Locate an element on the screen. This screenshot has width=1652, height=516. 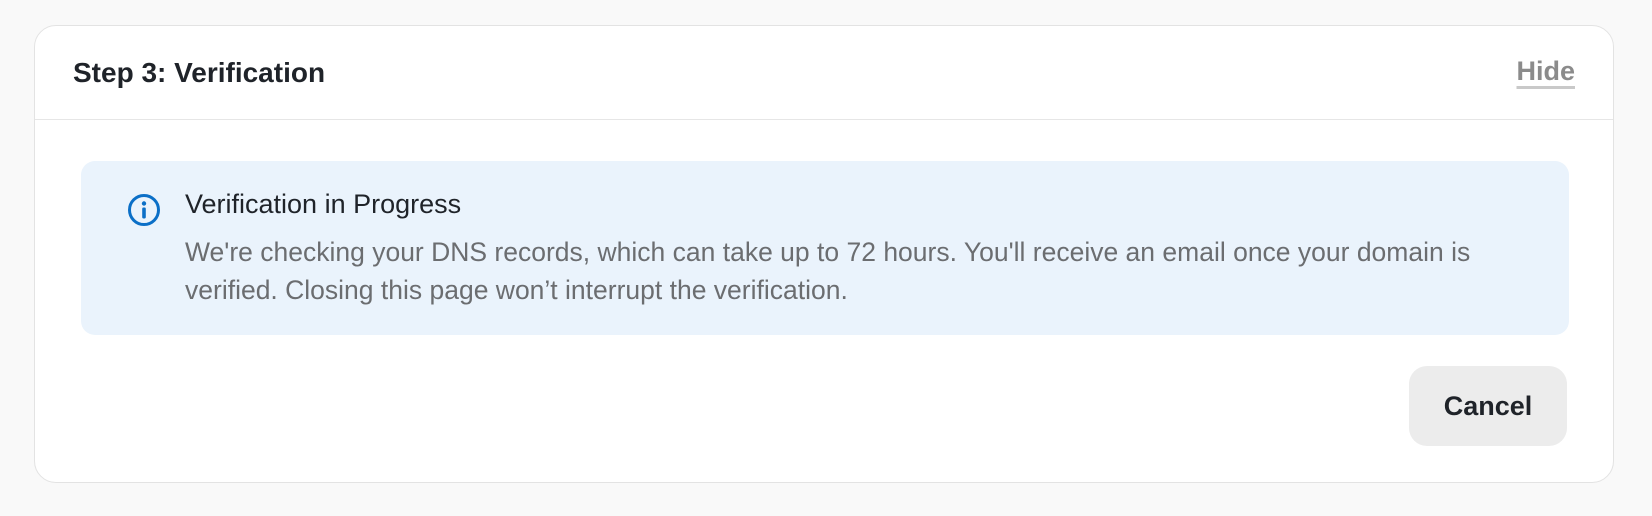
hide-link: Hide is located at coordinates (1545, 71).